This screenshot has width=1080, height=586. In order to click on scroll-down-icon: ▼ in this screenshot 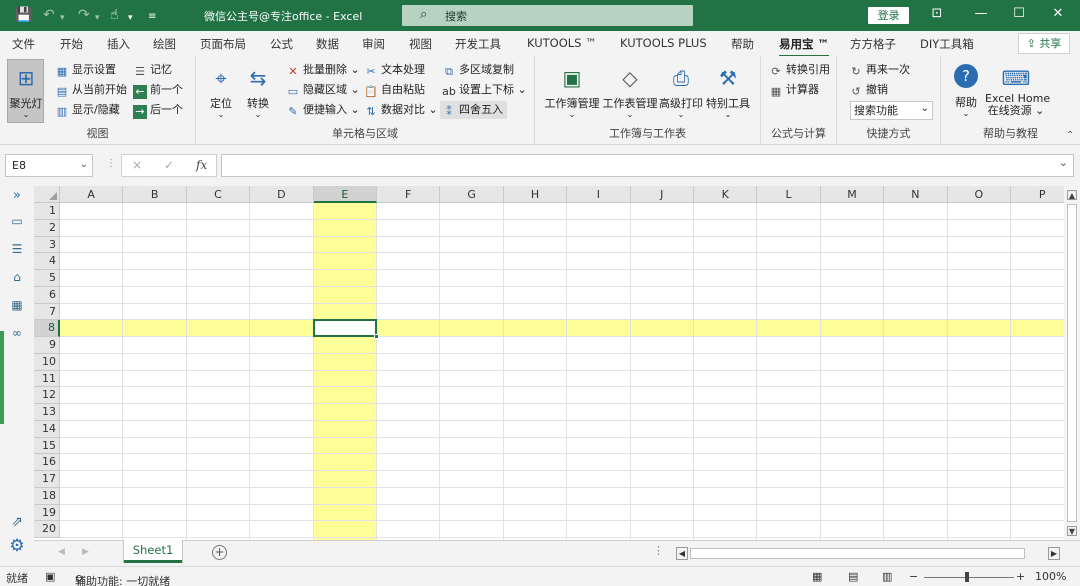, I will do `click(1072, 531)`.